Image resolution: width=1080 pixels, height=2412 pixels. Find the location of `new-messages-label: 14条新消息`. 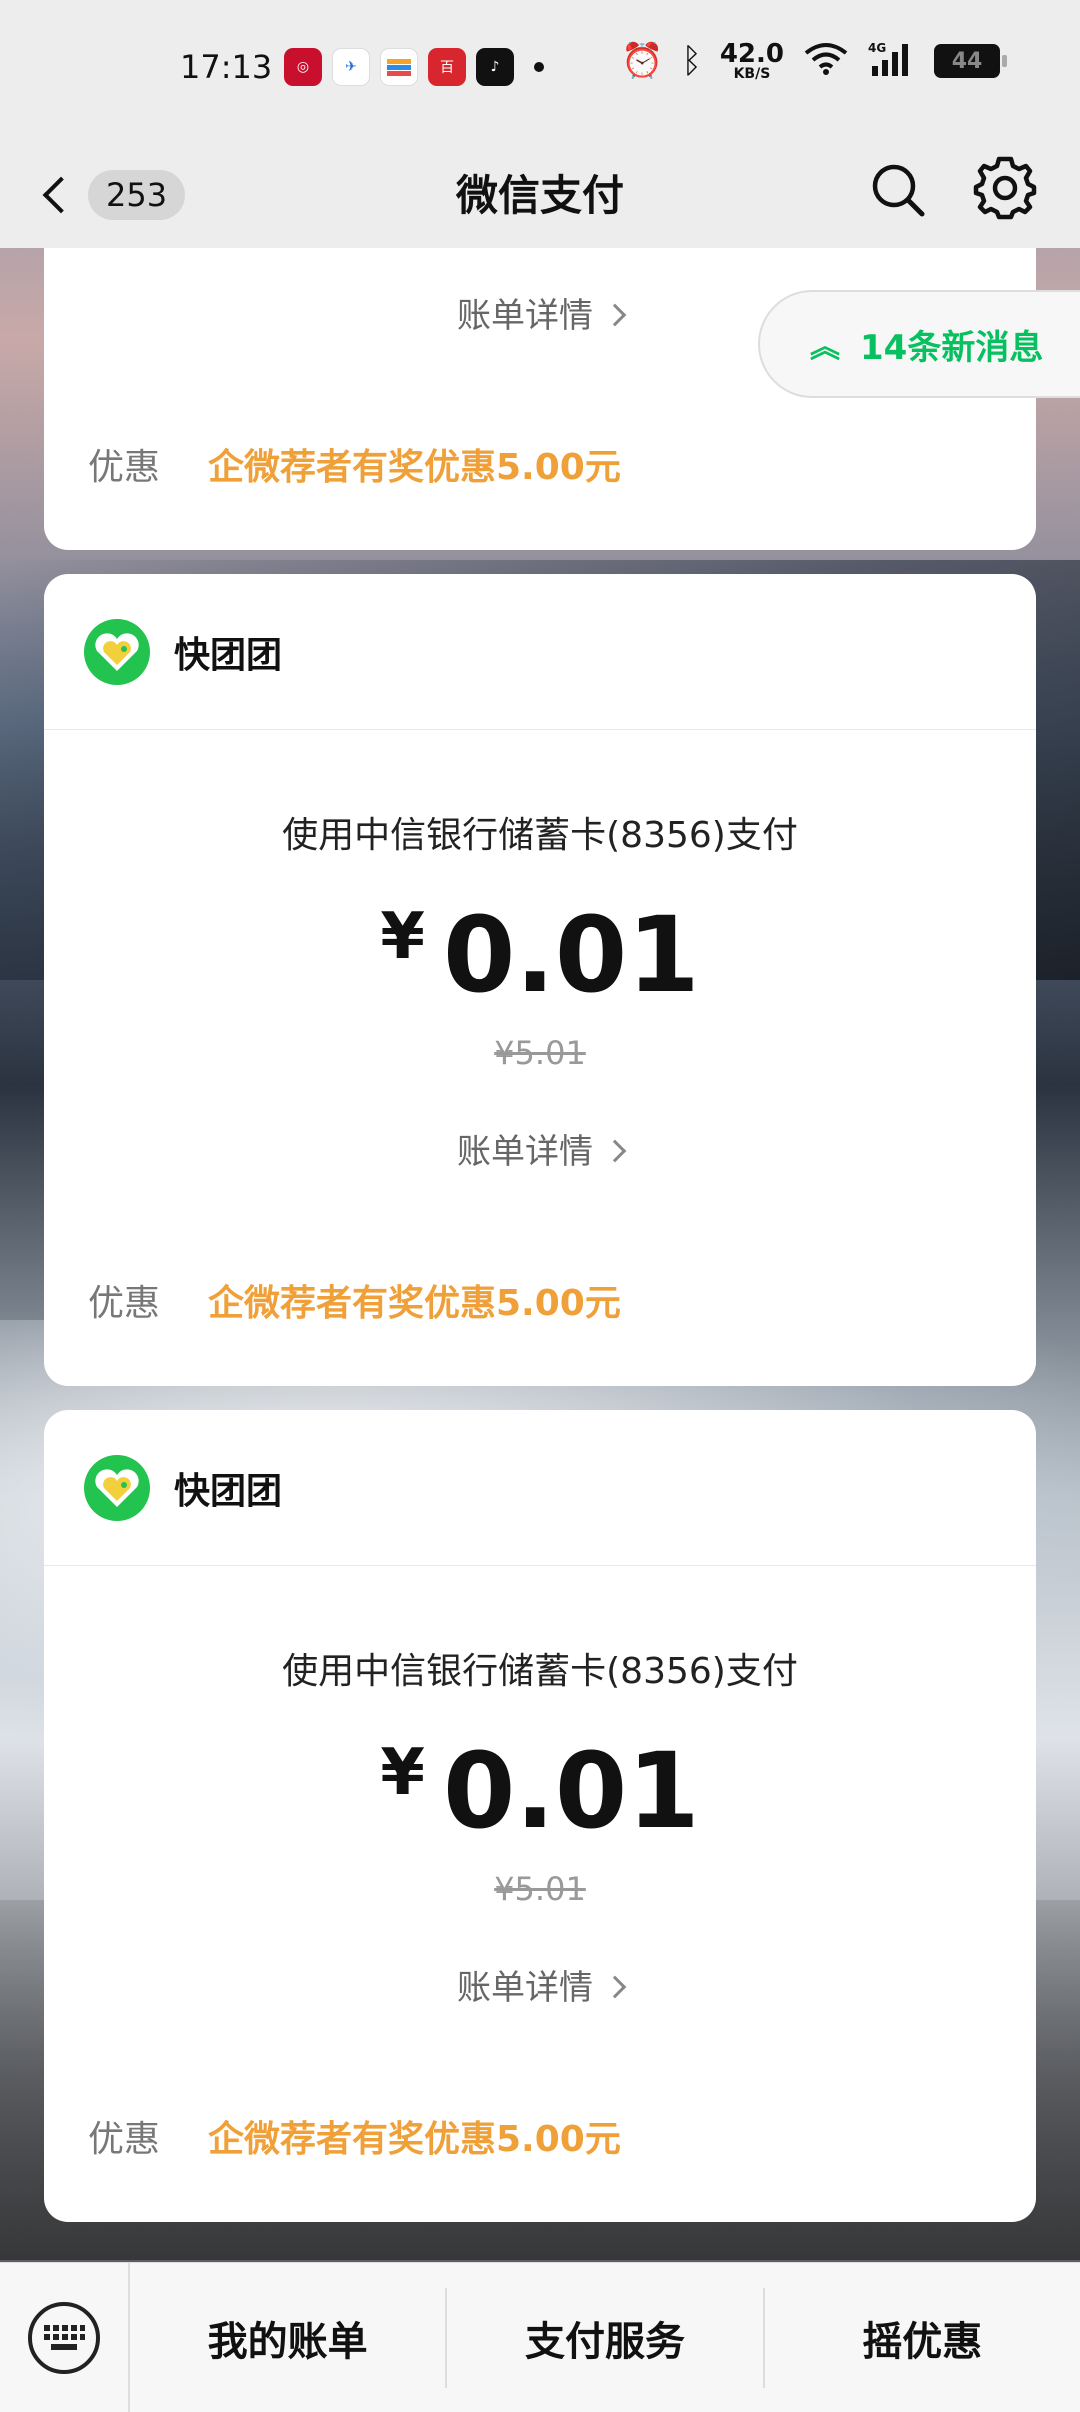

new-messages-label: 14条新消息 is located at coordinates (952, 347).